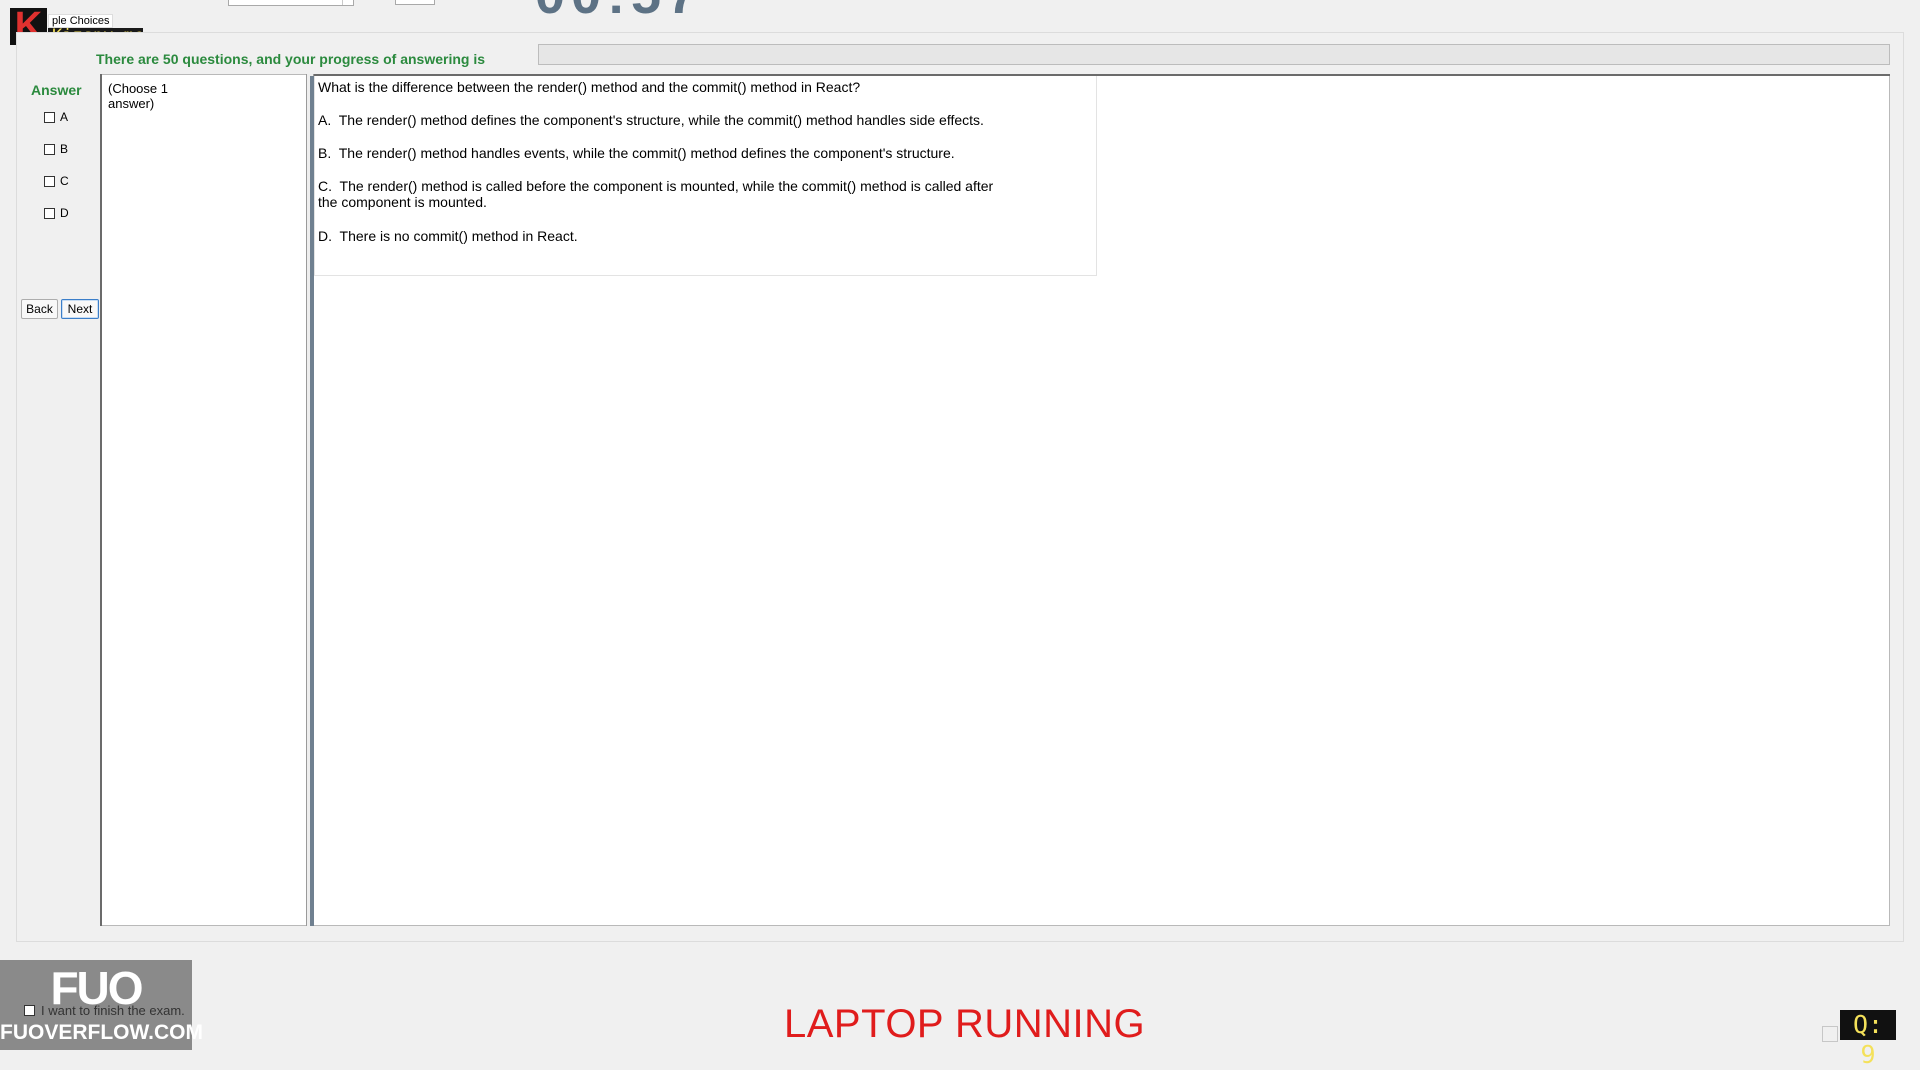 The image size is (1920, 1070). What do you see at coordinates (965, 1024) in the screenshot?
I see `status-text: LAPTOP RUNNING` at bounding box center [965, 1024].